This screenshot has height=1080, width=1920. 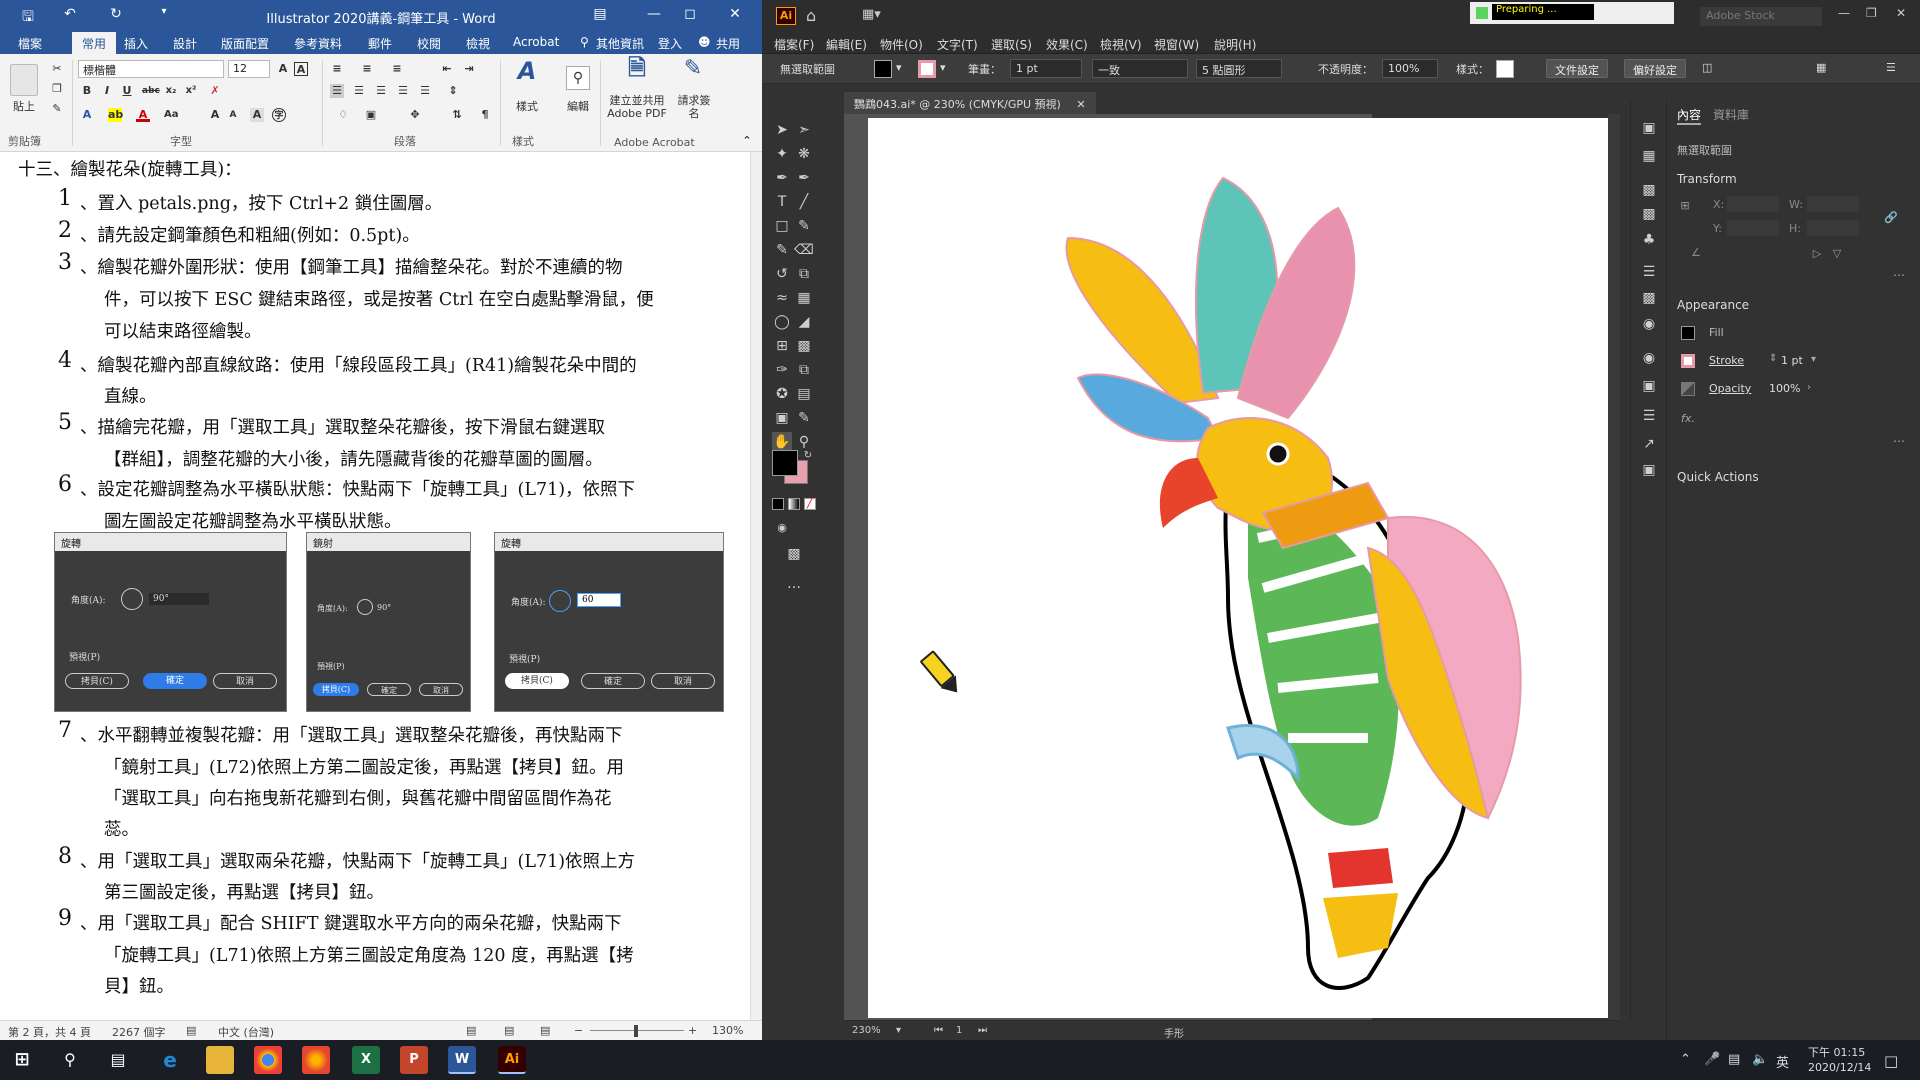 What do you see at coordinates (1836, 1052) in the screenshot?
I see `clock-time: 下午 01:15` at bounding box center [1836, 1052].